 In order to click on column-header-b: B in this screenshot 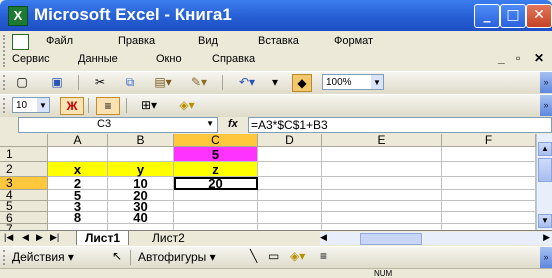, I will do `click(141, 140)`.